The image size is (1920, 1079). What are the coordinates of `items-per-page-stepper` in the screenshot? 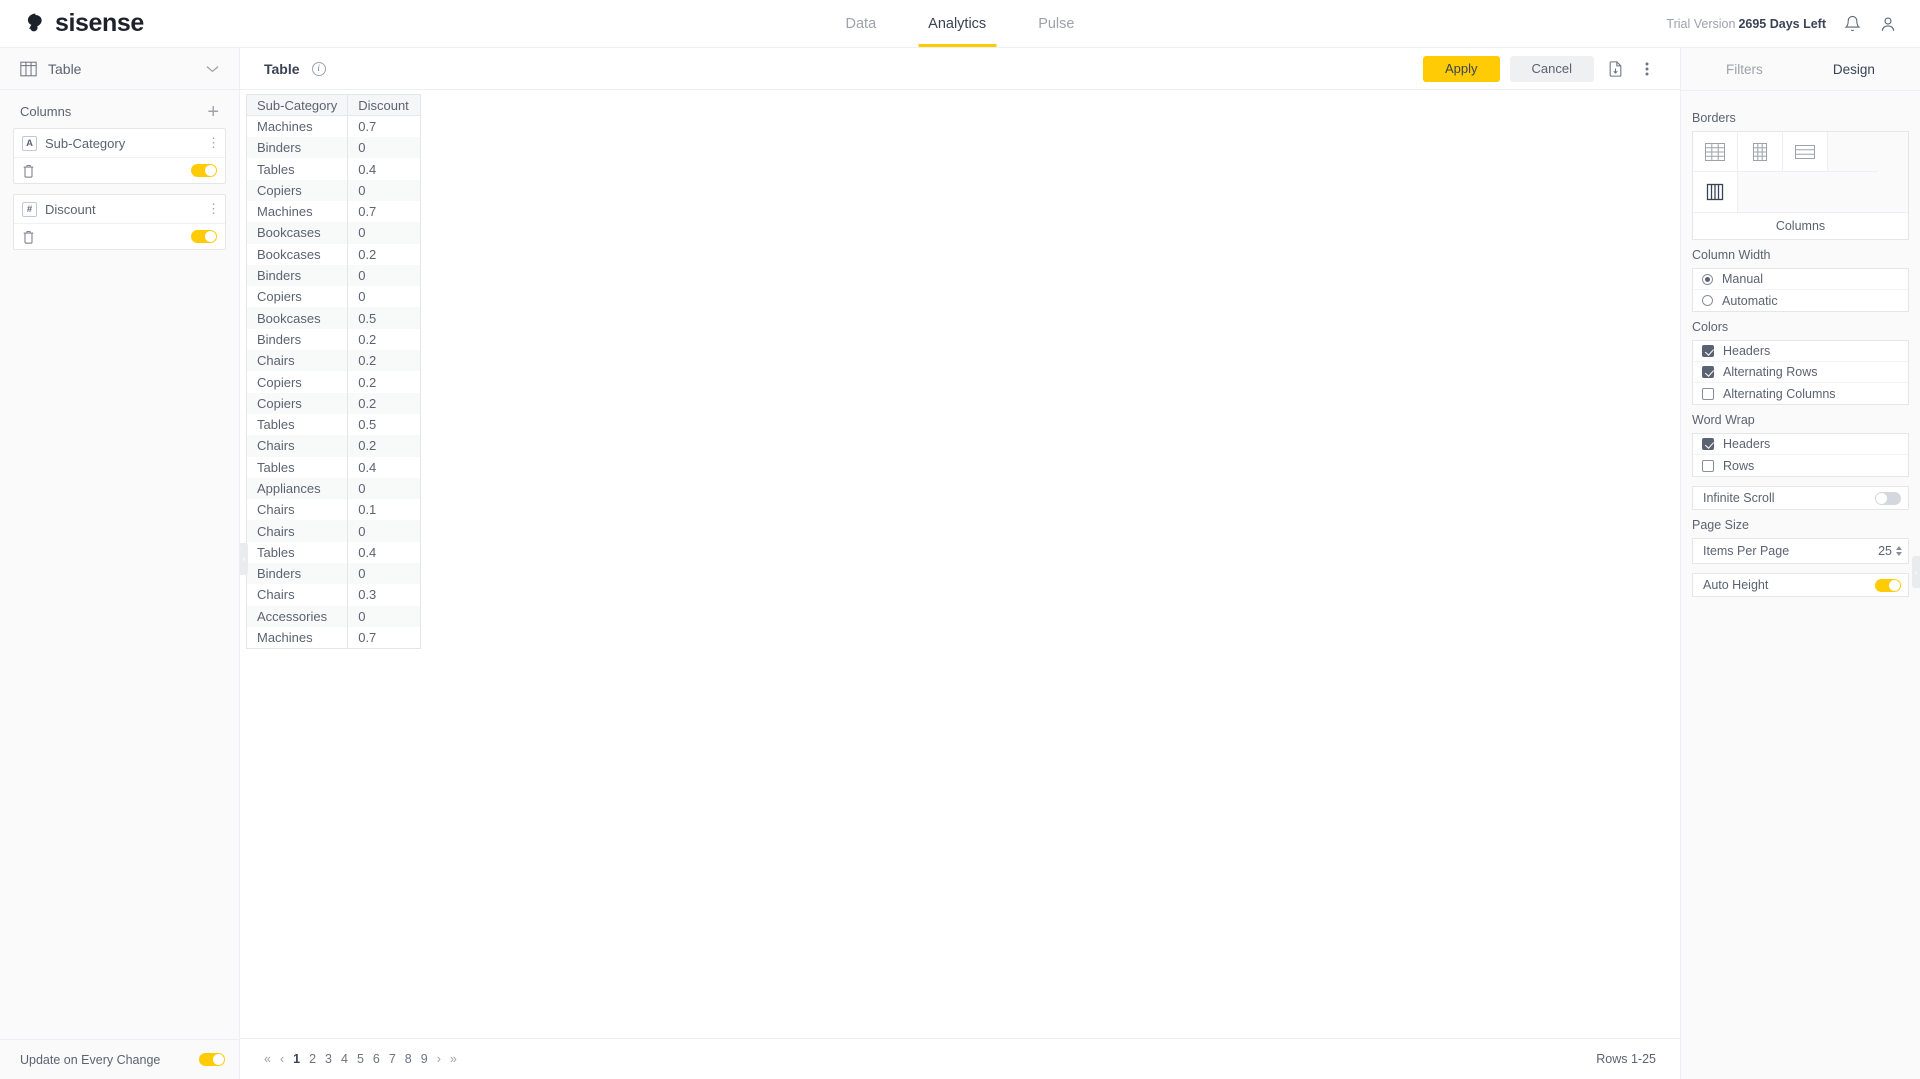 It's located at (1899, 551).